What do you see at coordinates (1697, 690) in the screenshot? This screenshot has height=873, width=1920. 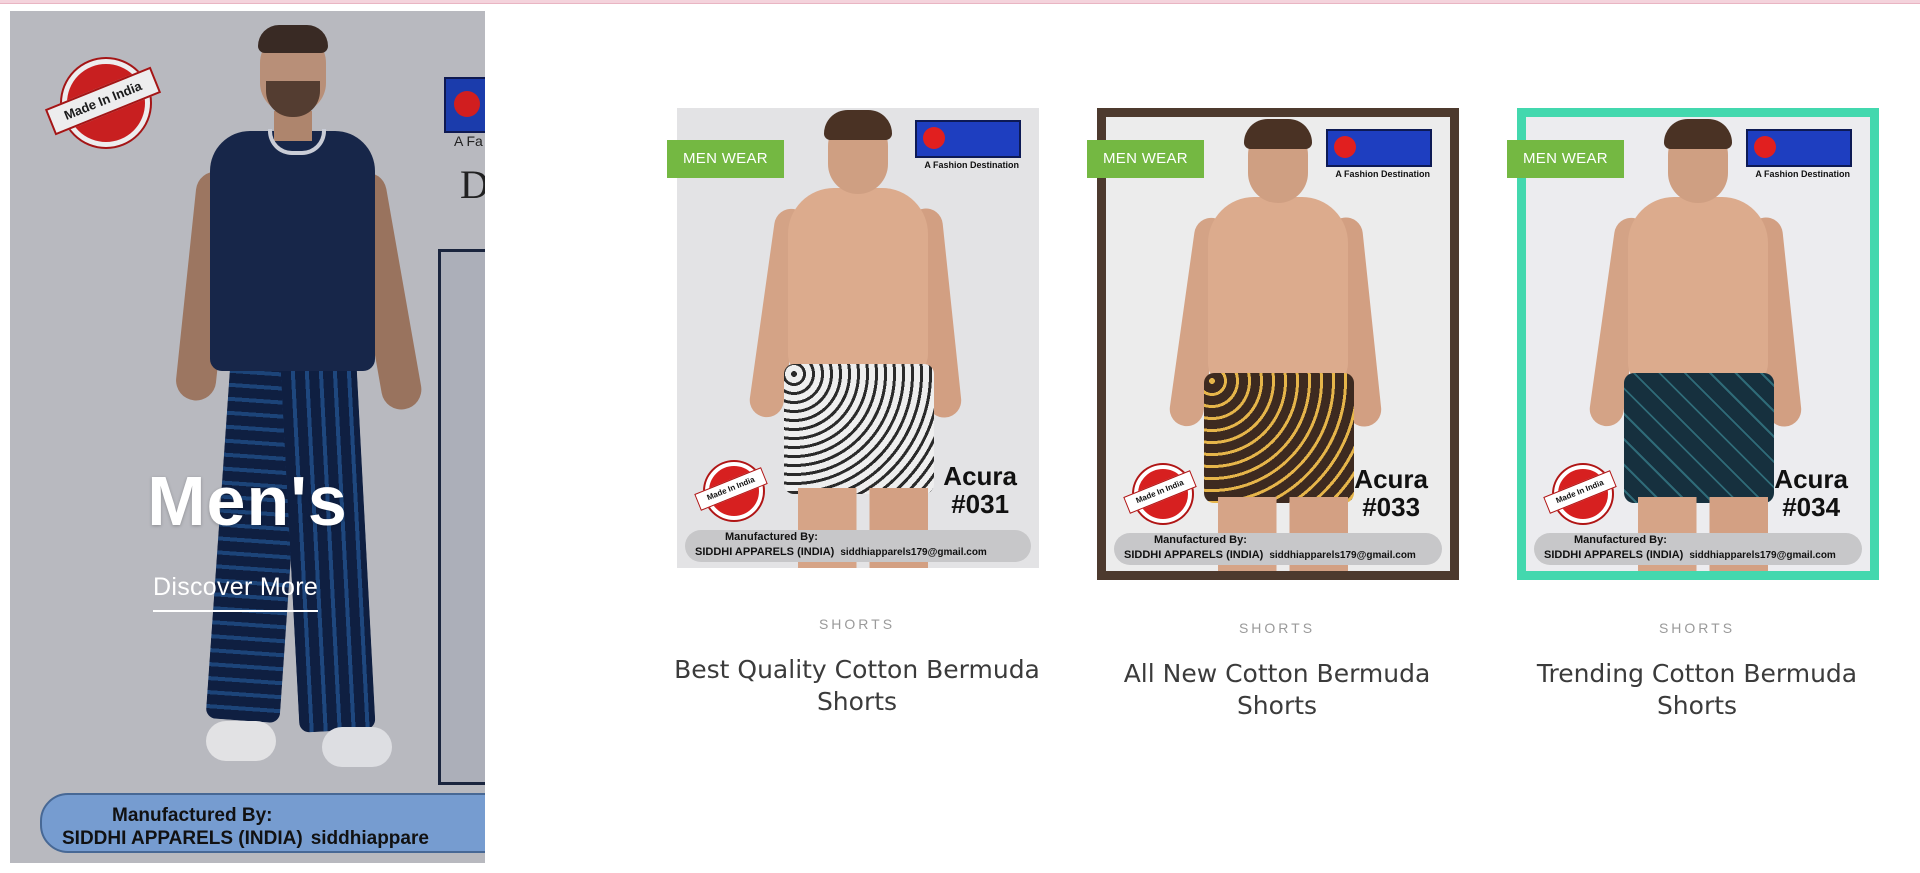 I see `product-title: Trending Cotton Bermuda Shorts` at bounding box center [1697, 690].